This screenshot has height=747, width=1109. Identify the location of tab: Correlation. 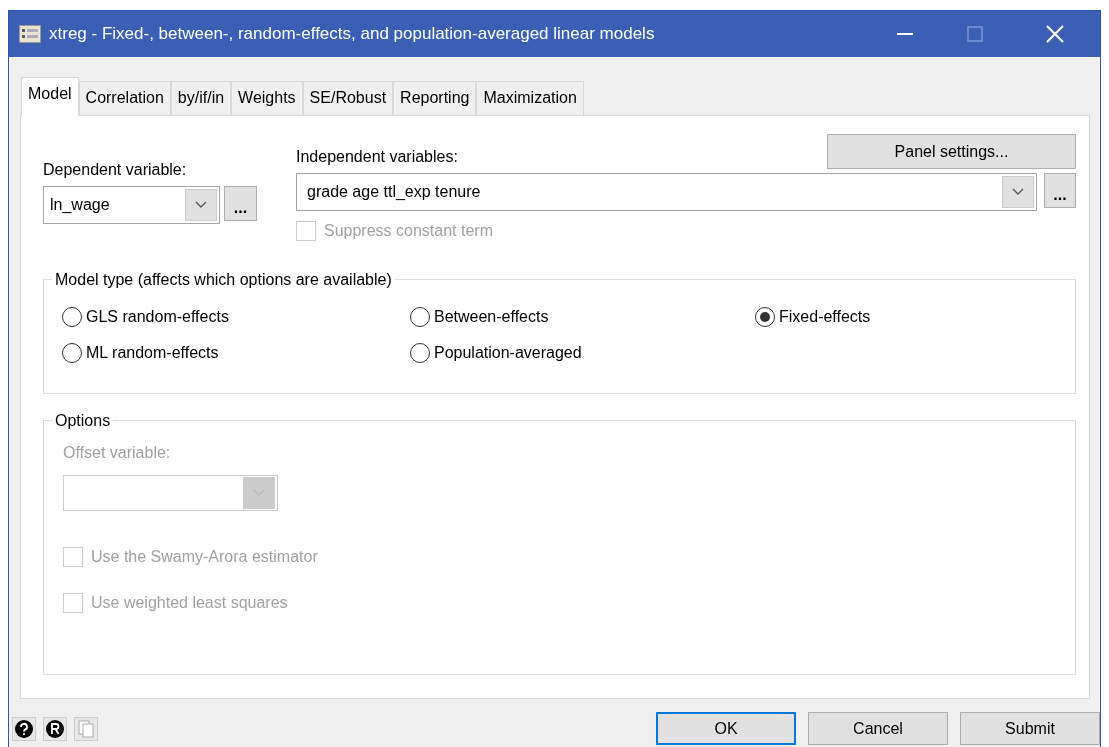
(124, 98).